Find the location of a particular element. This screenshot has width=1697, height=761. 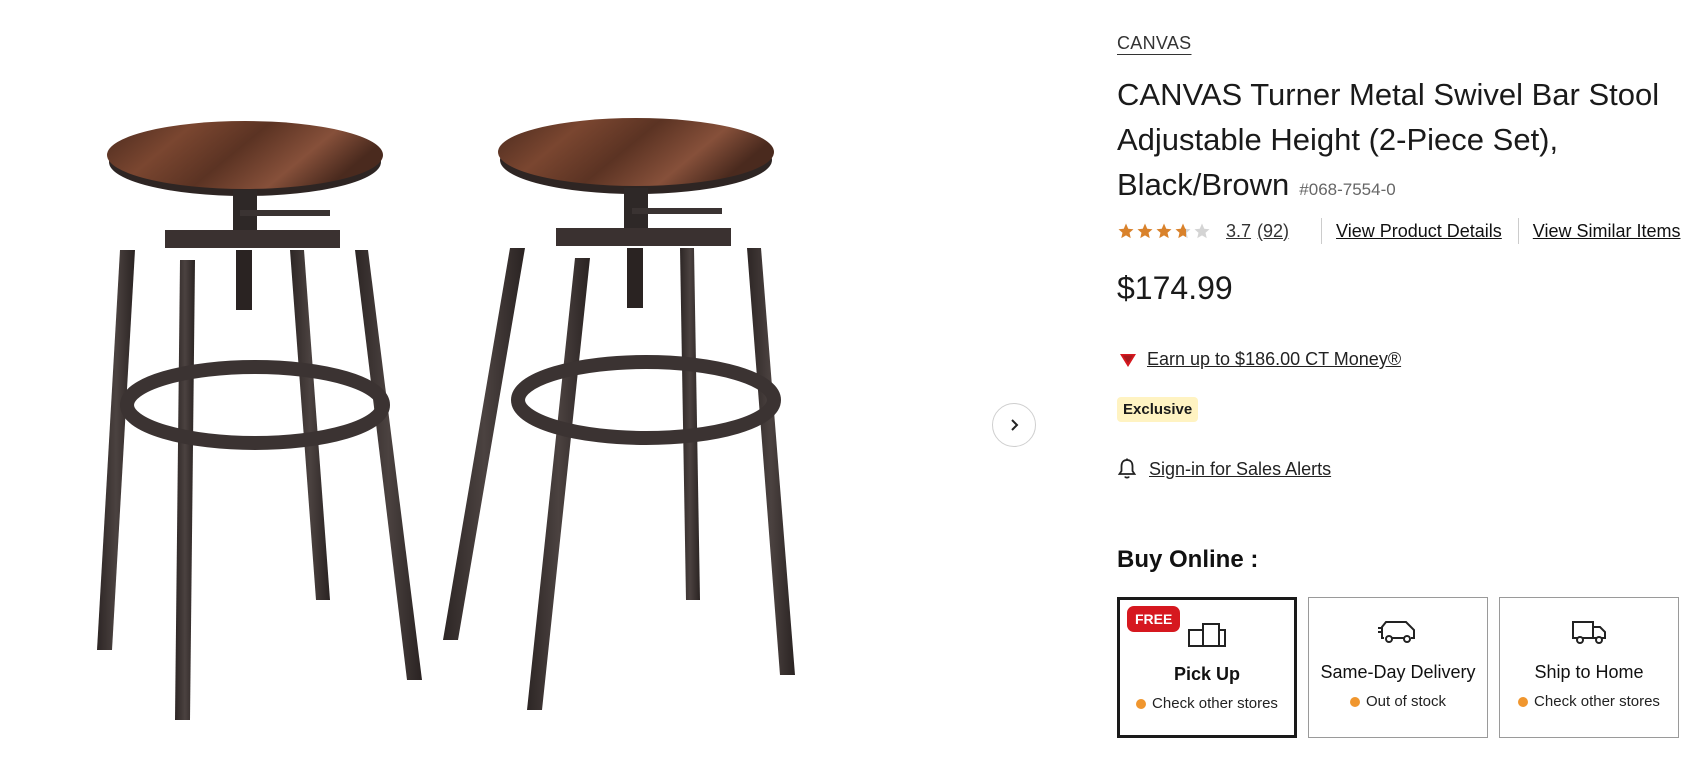

pickup-icon-wrap is located at coordinates (1207, 634).